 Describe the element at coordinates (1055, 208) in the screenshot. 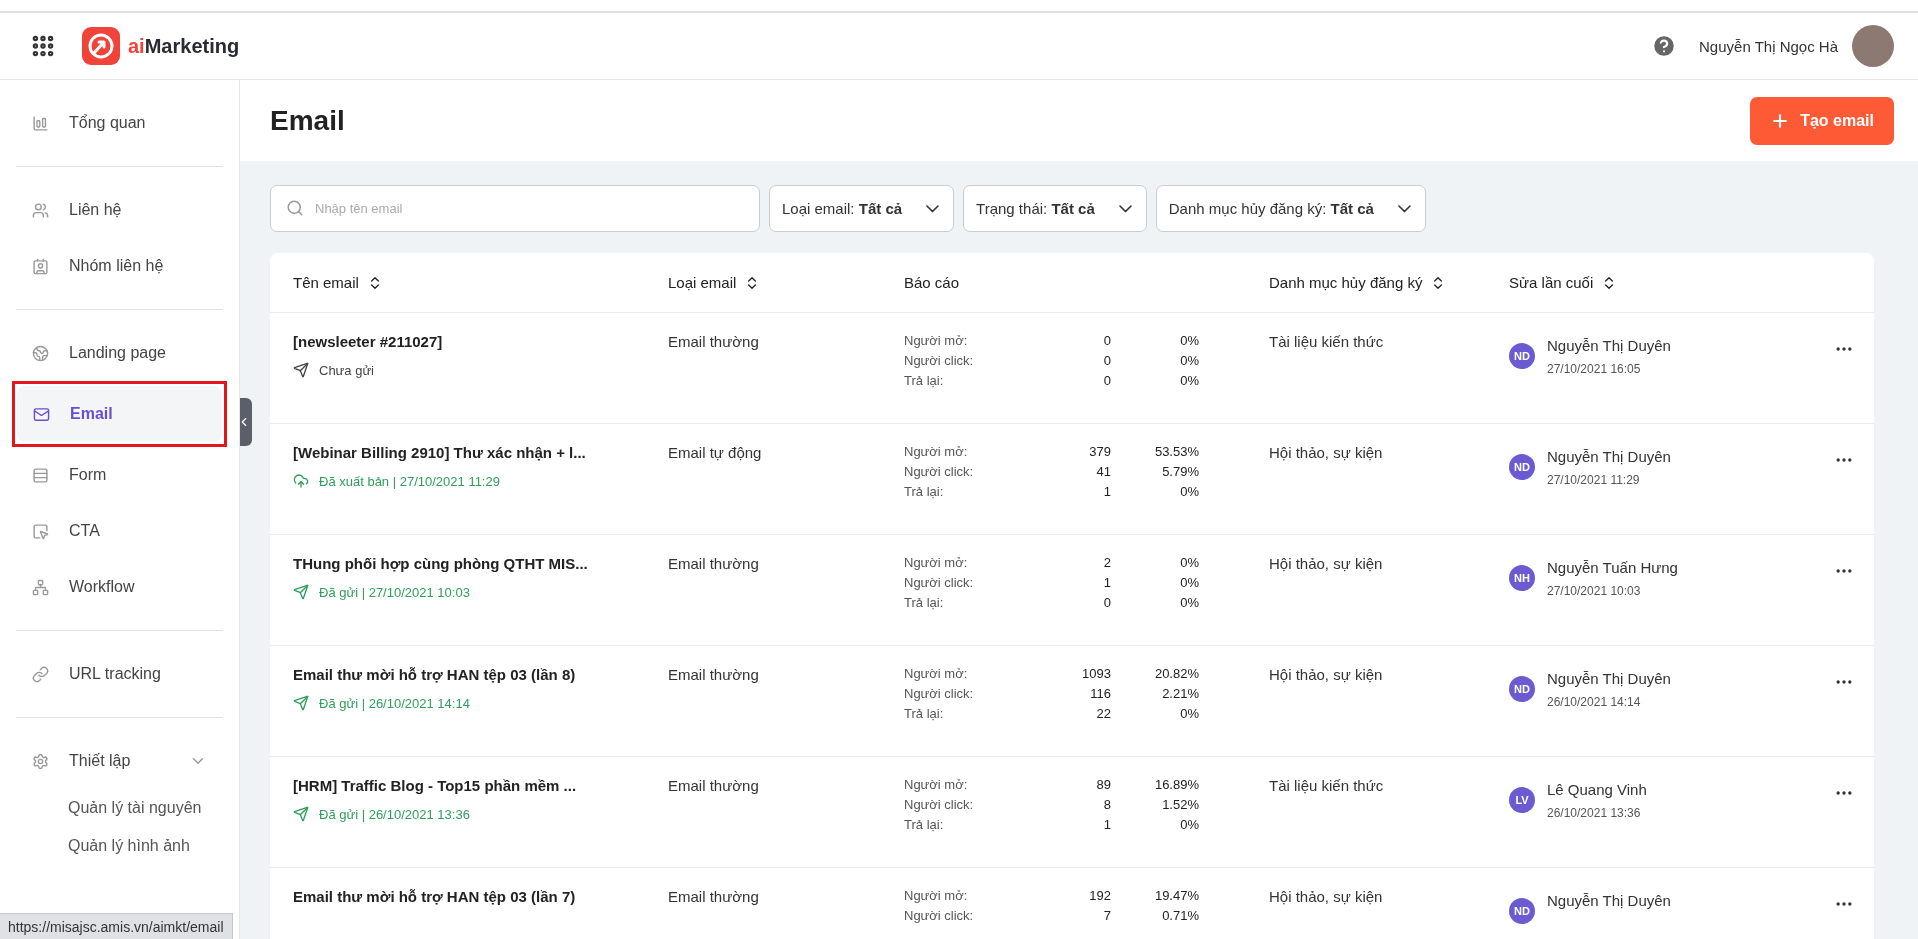

I see `filter-dropdown: Trạng thái: Tất cả` at that location.